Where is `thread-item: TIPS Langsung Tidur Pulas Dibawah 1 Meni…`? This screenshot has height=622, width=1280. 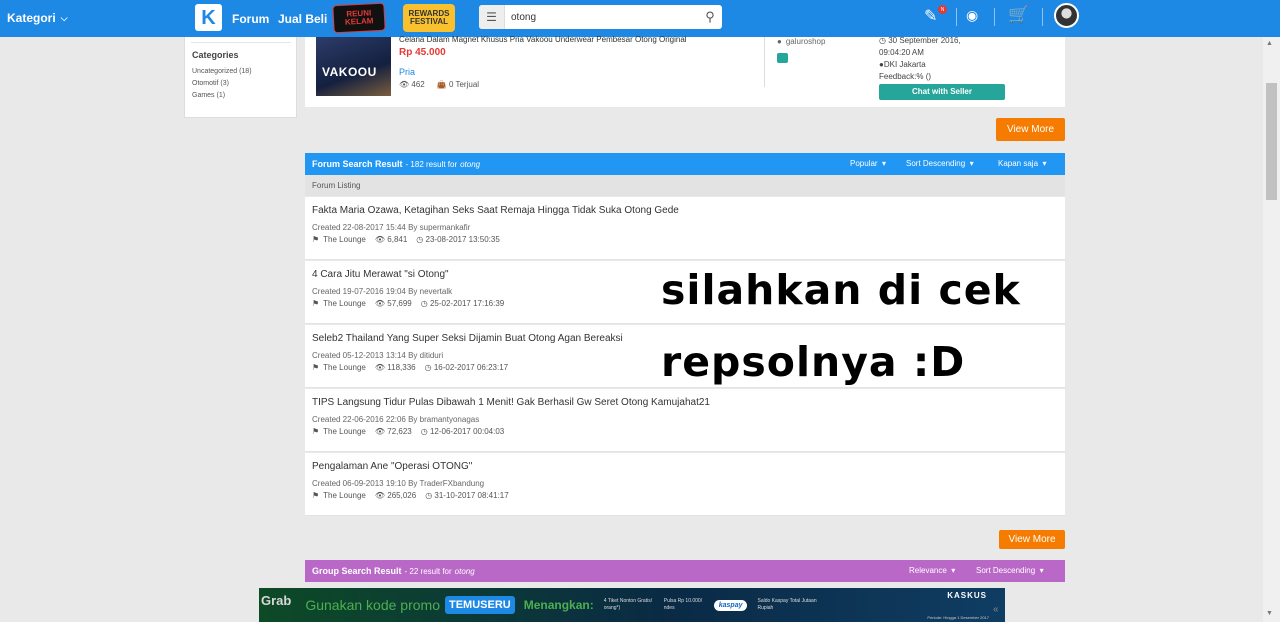 thread-item: TIPS Langsung Tidur Pulas Dibawah 1 Meni… is located at coordinates (685, 420).